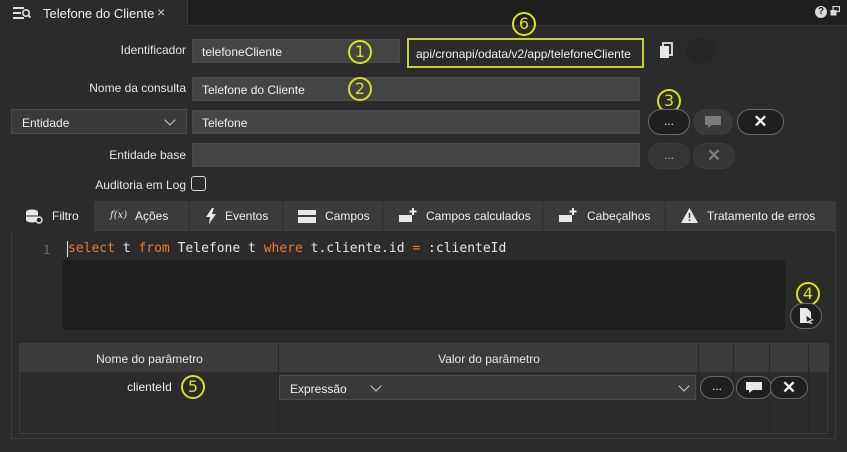 The height and width of the screenshot is (452, 847). I want to click on entidade-base-clear-button: ✕, so click(714, 156).